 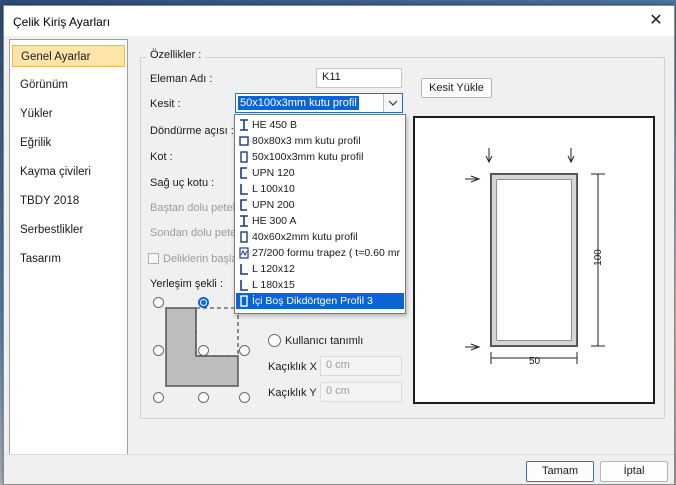 I want to click on end-plate-label: Sondan dolu petek, so click(x=196, y=233).